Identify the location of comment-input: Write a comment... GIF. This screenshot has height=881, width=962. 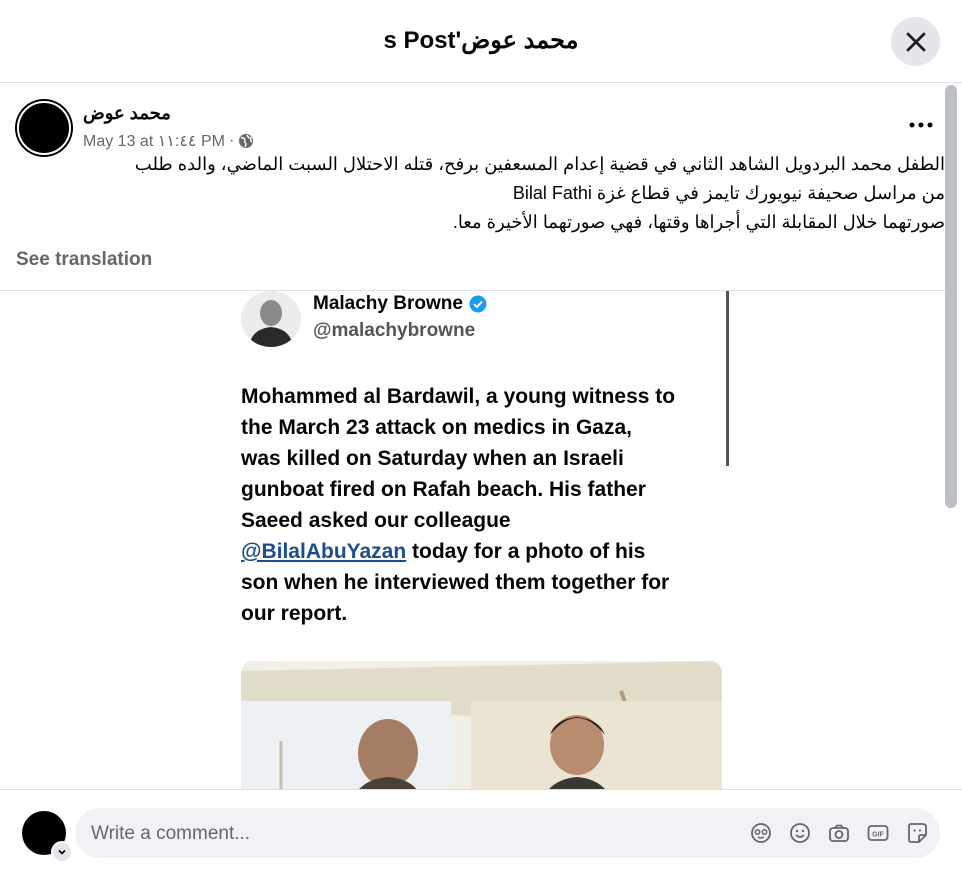
(507, 833).